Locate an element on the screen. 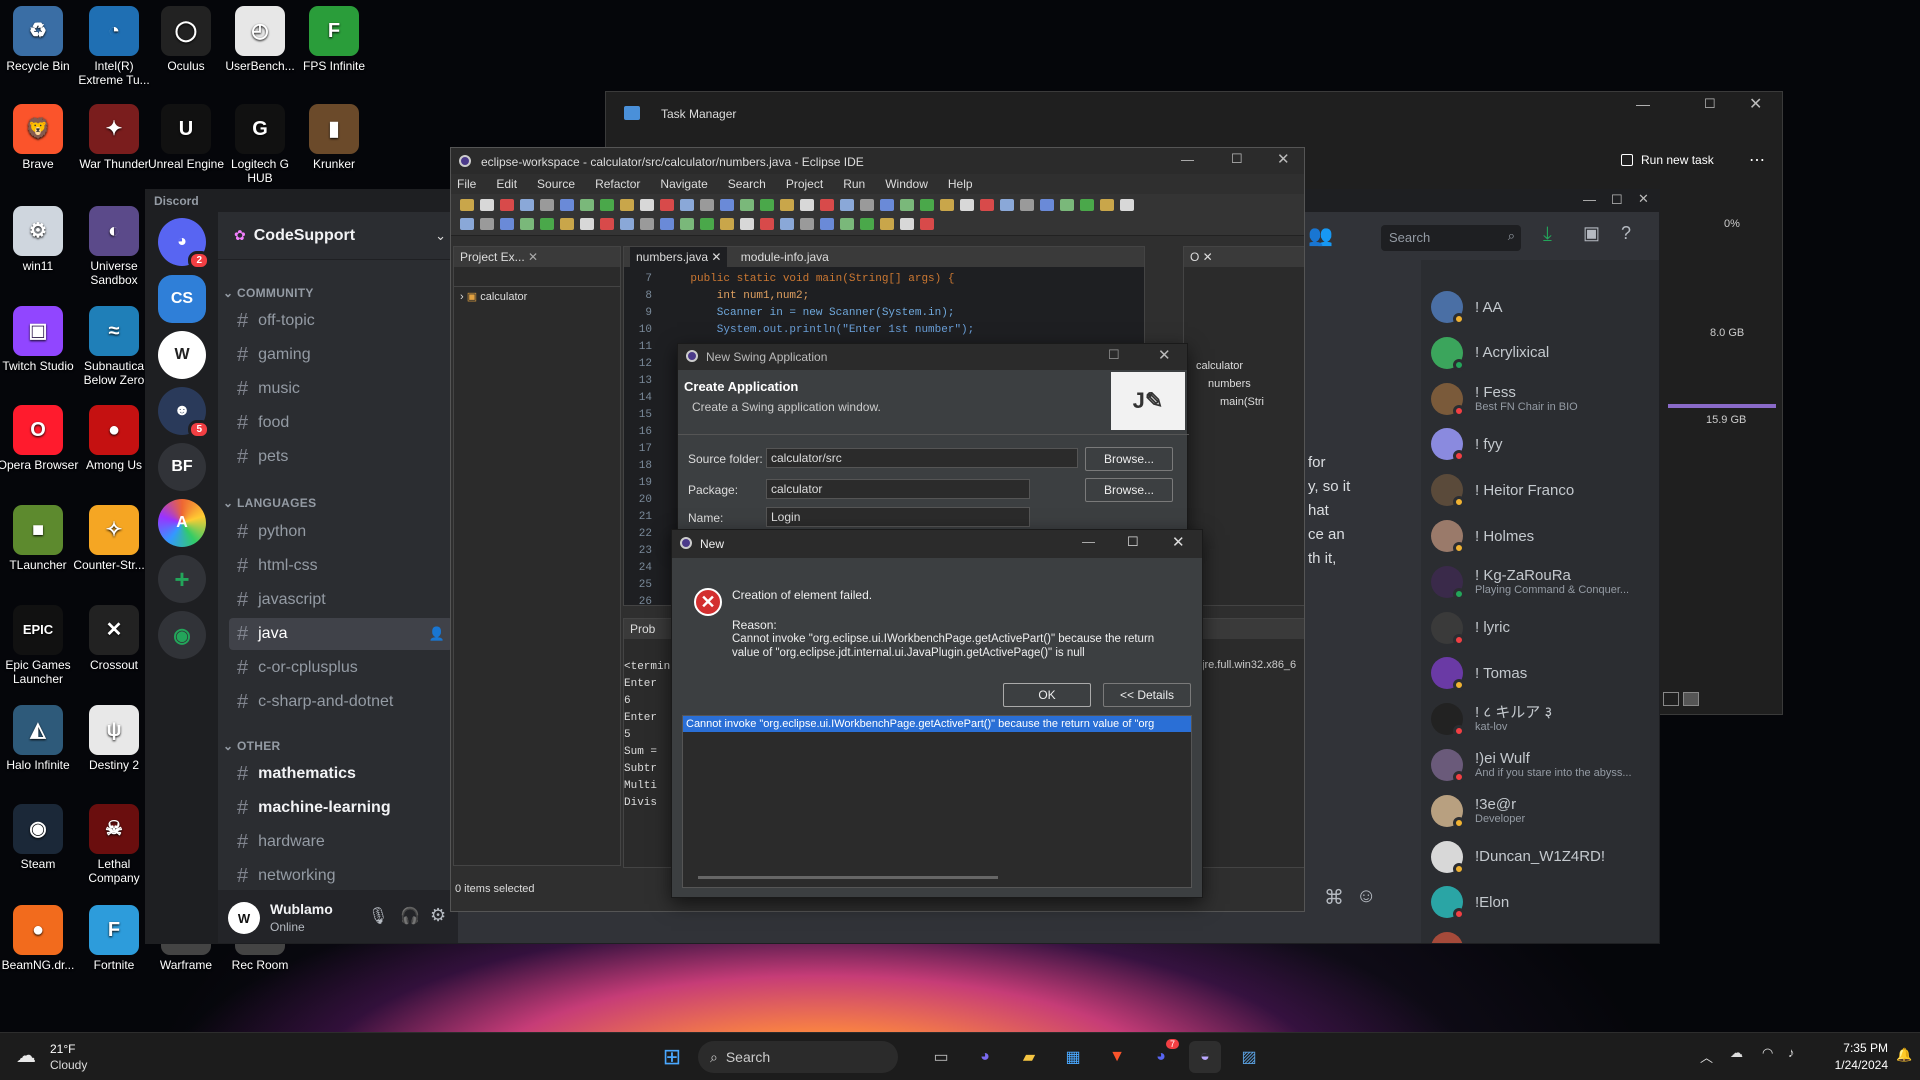  desktop-icon-tlauncher: ■ TLauncher is located at coordinates (40, 538).